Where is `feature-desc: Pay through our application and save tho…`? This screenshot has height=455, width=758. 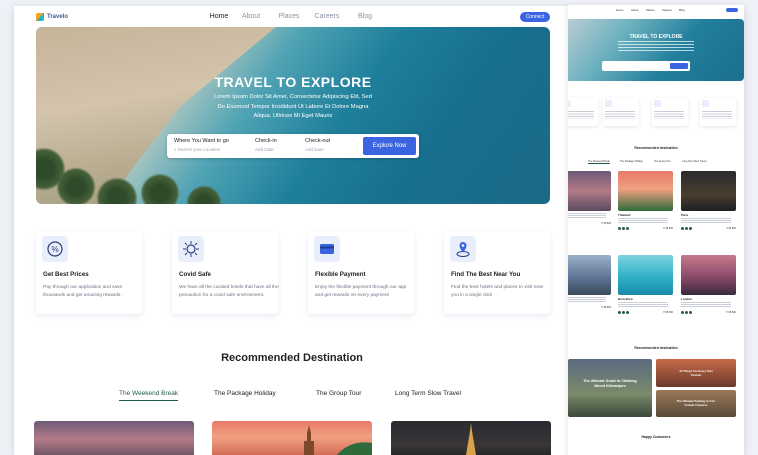 feature-desc: Pay through our application and save tho… is located at coordinates (83, 291).